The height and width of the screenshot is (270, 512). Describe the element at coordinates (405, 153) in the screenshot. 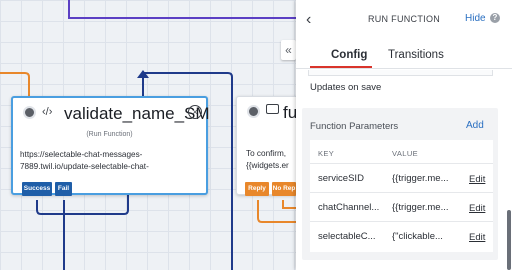

I see `column-header-value: VALUE` at that location.